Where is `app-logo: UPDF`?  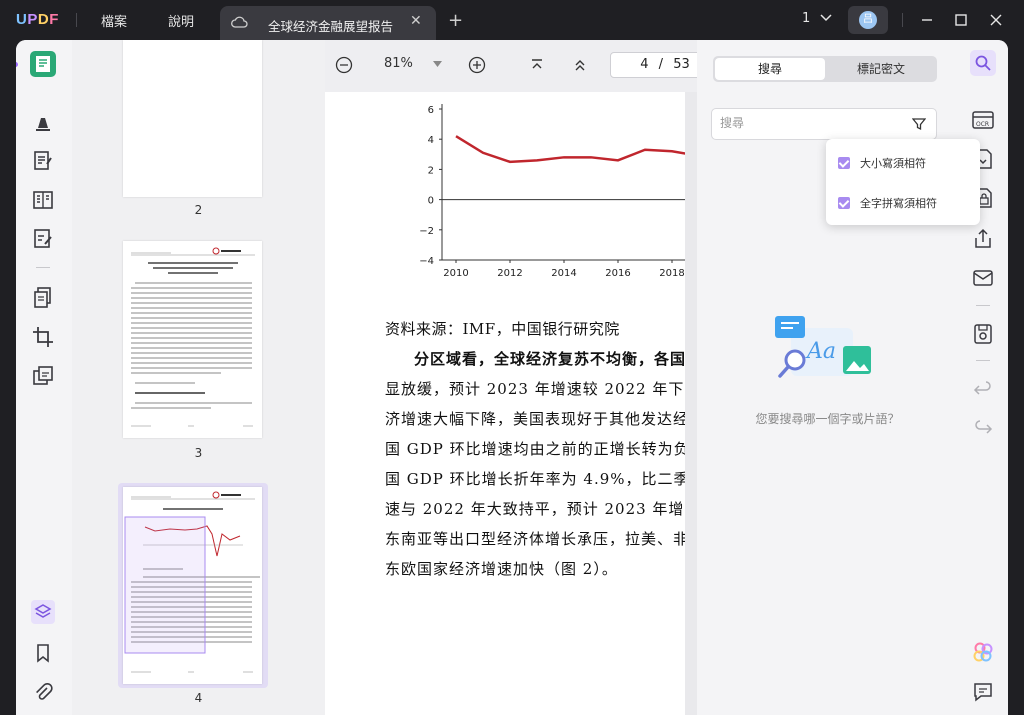
app-logo: UPDF is located at coordinates (37, 19).